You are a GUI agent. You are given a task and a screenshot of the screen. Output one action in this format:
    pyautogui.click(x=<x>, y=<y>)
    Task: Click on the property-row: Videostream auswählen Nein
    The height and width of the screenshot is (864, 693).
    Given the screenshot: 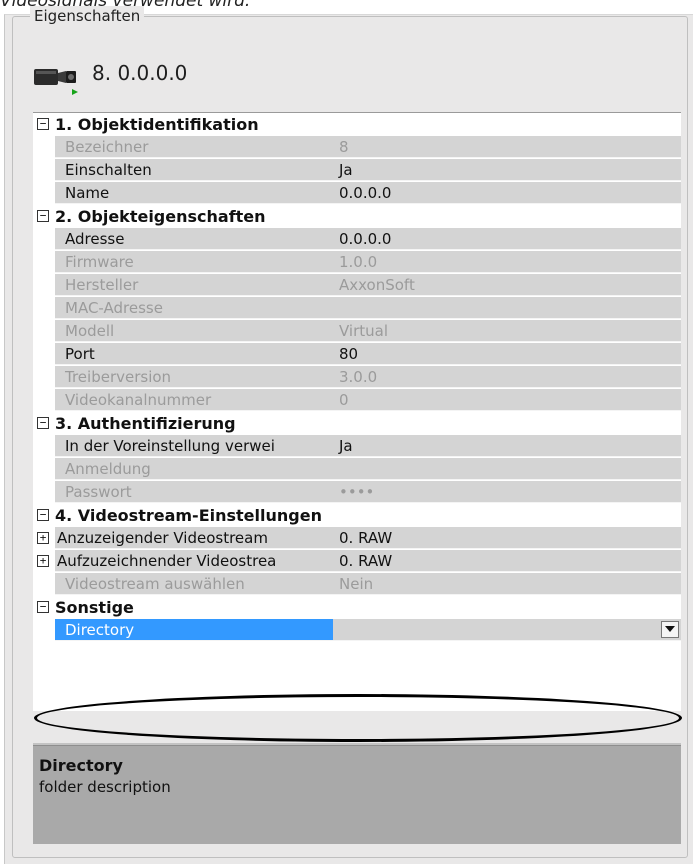 What is the action you would take?
    pyautogui.click(x=357, y=584)
    